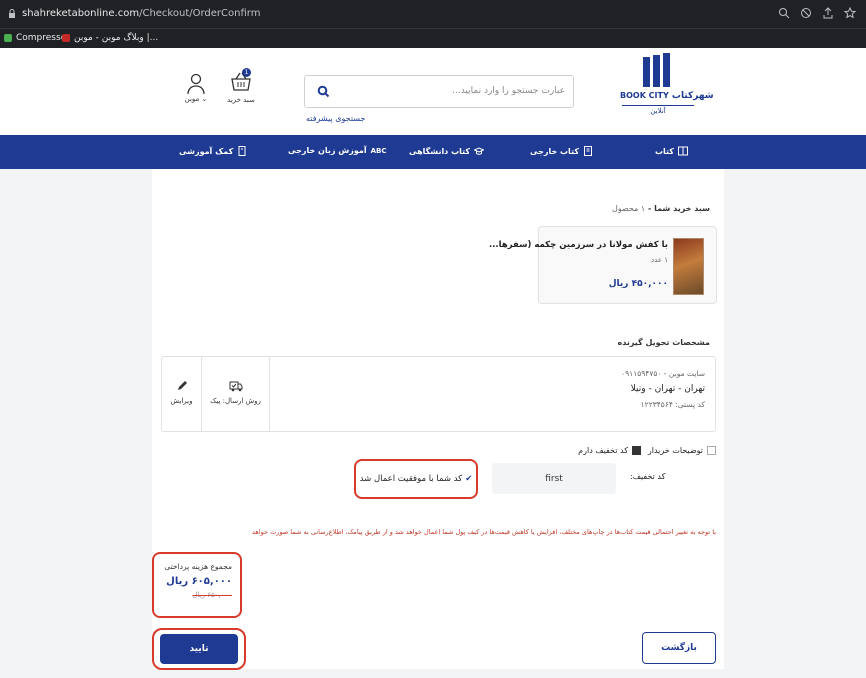 Image resolution: width=866 pixels, height=678 pixels. Describe the element at coordinates (323, 91) in the screenshot. I see `search-icon` at that location.